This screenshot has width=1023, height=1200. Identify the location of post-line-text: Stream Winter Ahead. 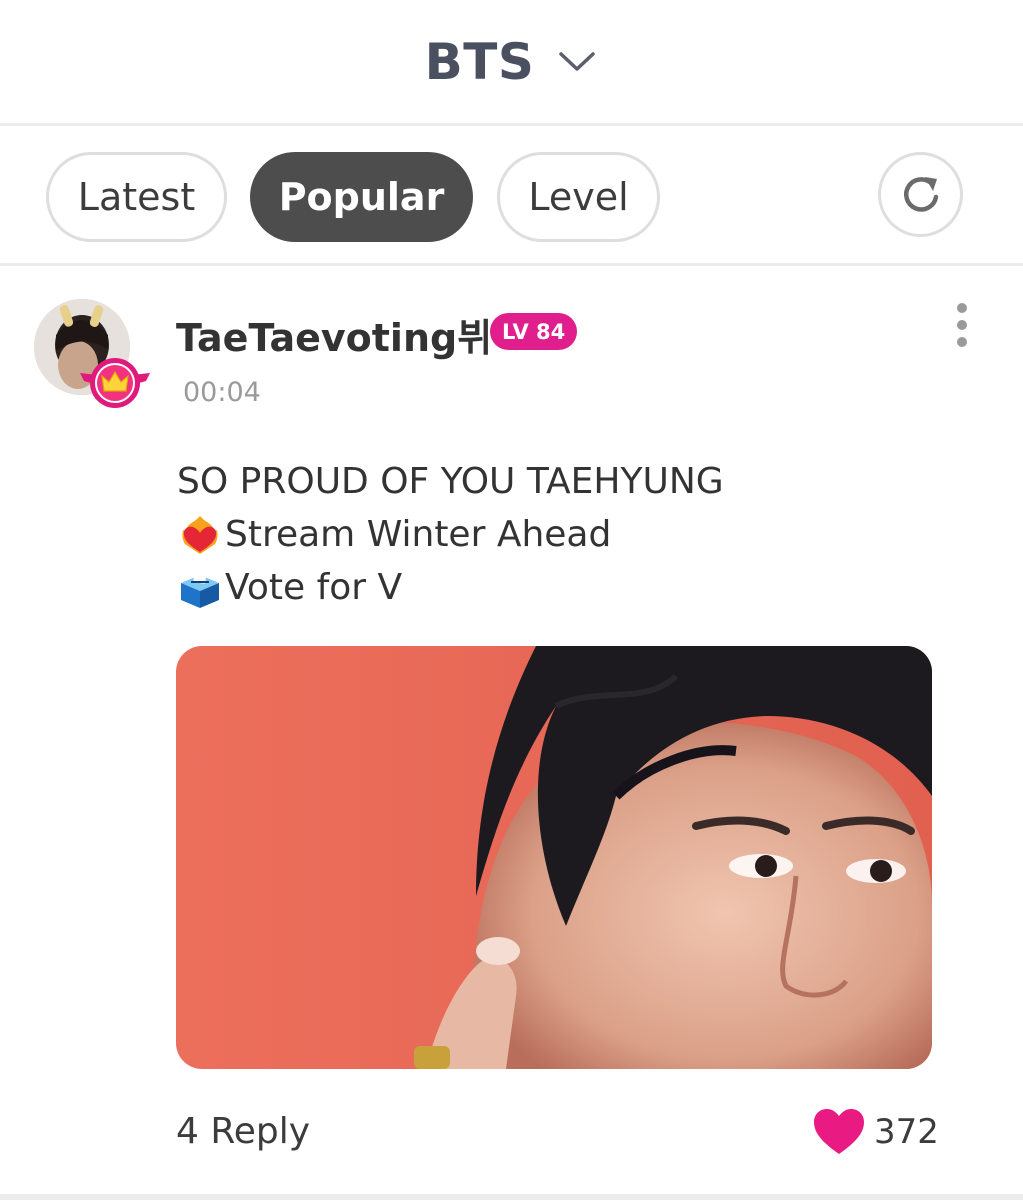
(418, 534).